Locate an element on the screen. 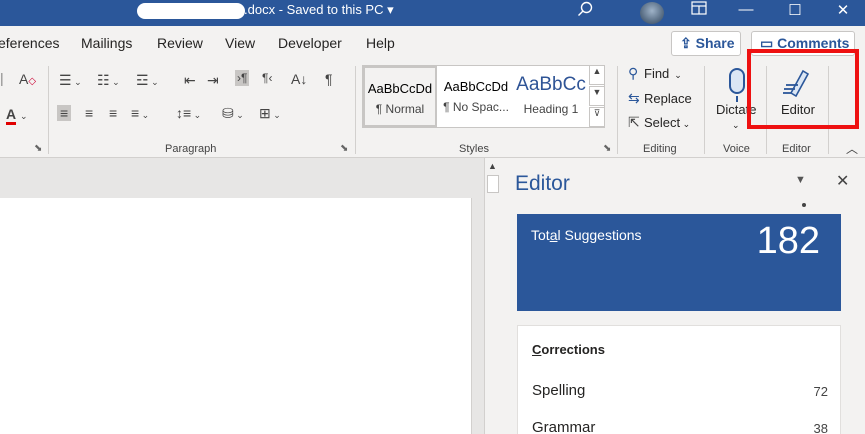 The height and width of the screenshot is (434, 865). scroll-up-icon: ▲ is located at coordinates (492, 166).